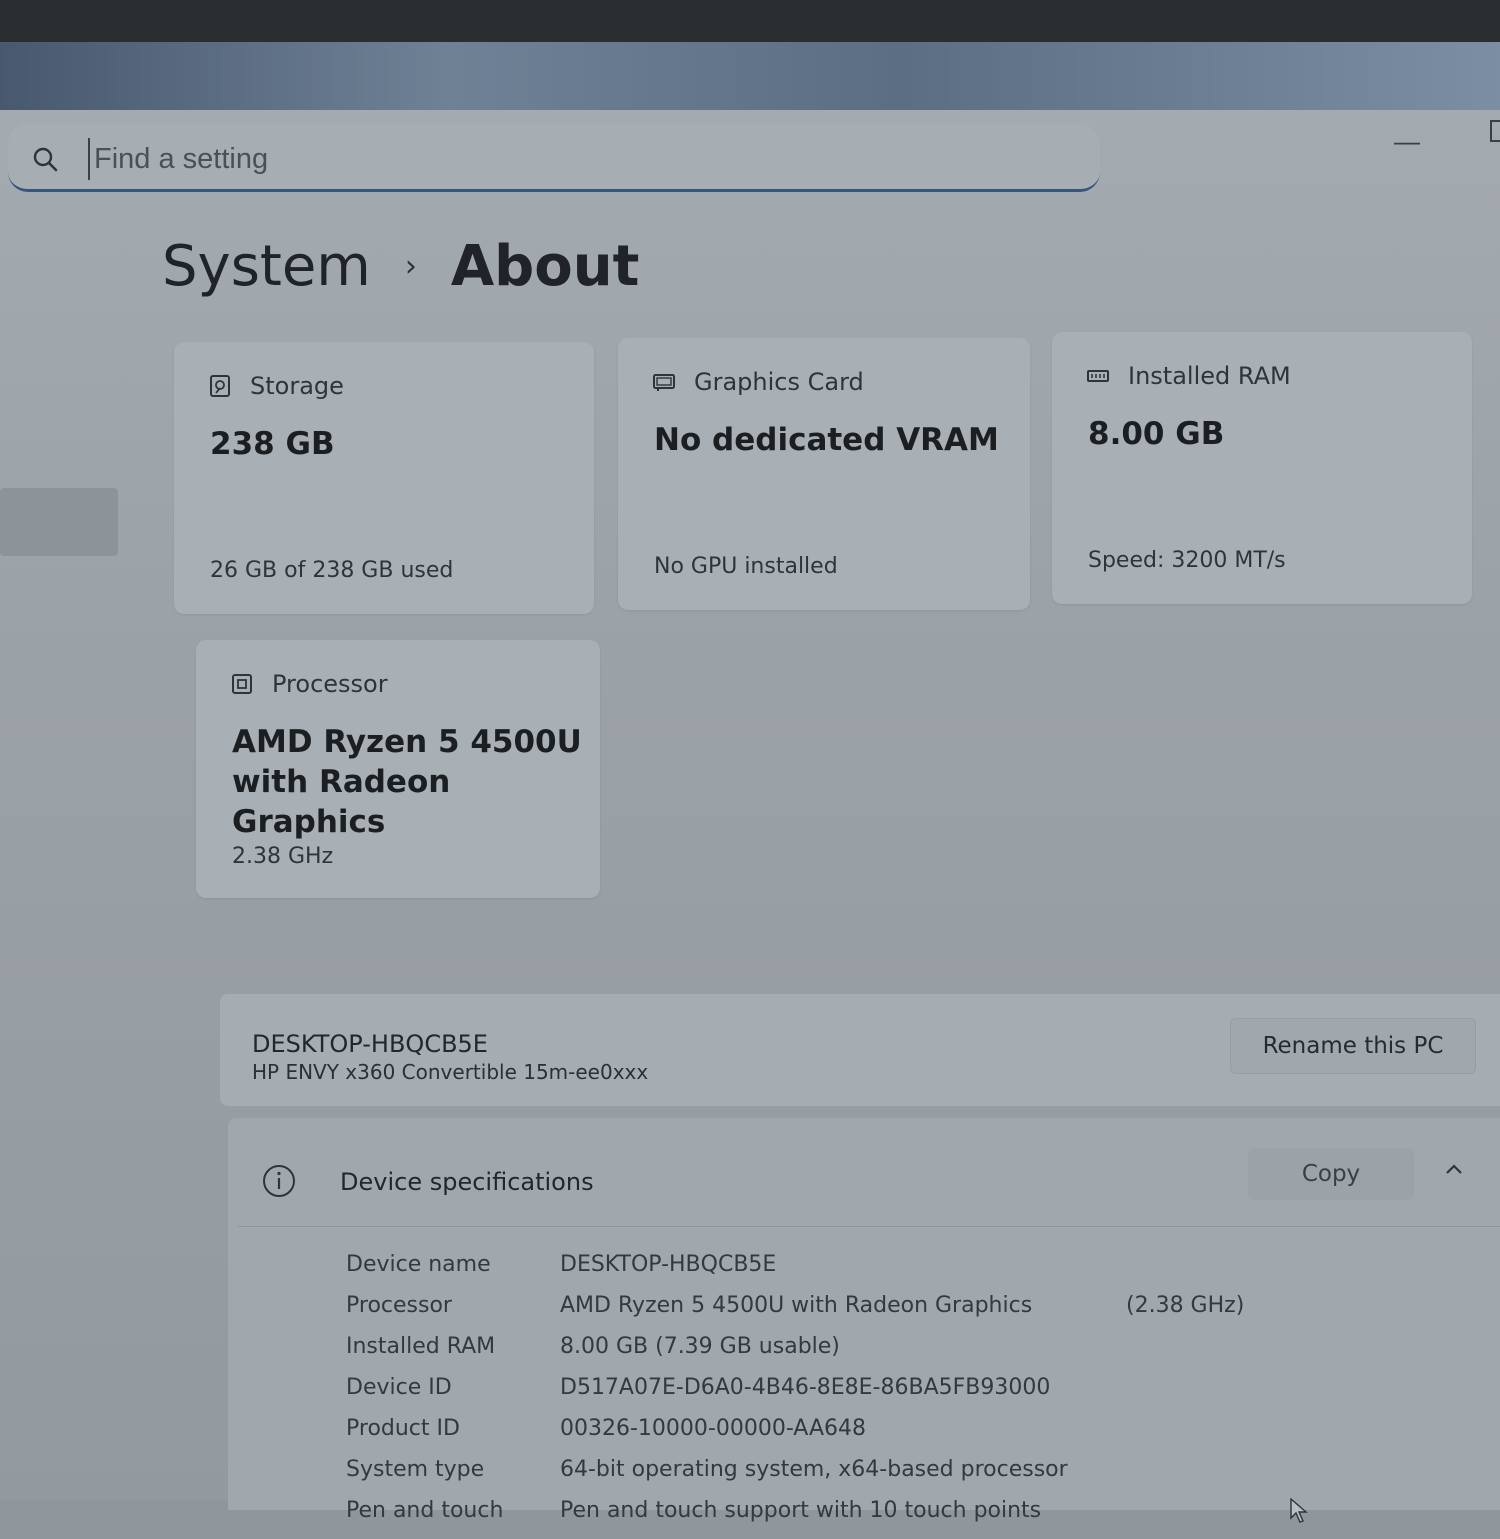 Image resolution: width=1500 pixels, height=1539 pixels. Describe the element at coordinates (796, 1305) in the screenshot. I see `spec-value: AMD Ryzen 5 4500U with Radeon Graphics` at that location.